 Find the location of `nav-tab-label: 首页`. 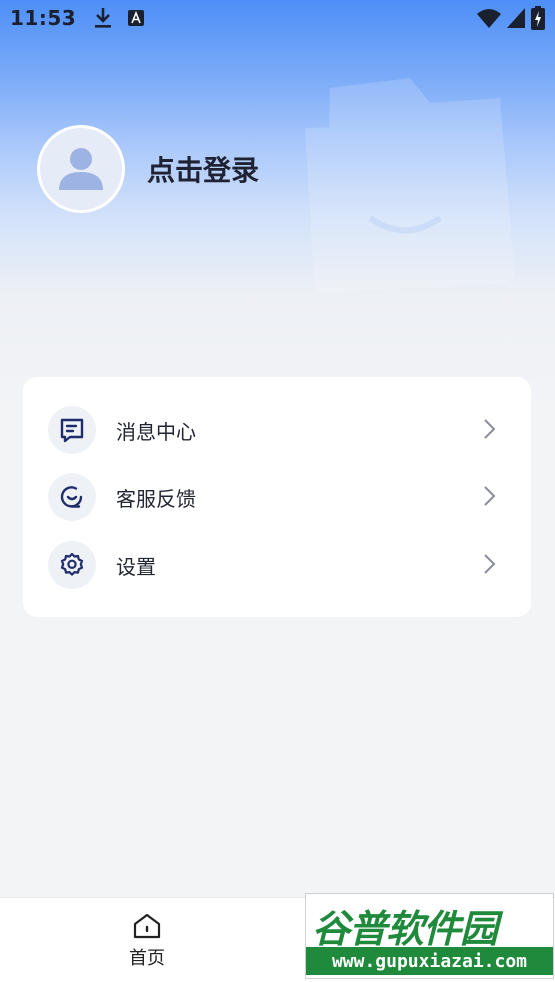

nav-tab-label: 首页 is located at coordinates (147, 958).